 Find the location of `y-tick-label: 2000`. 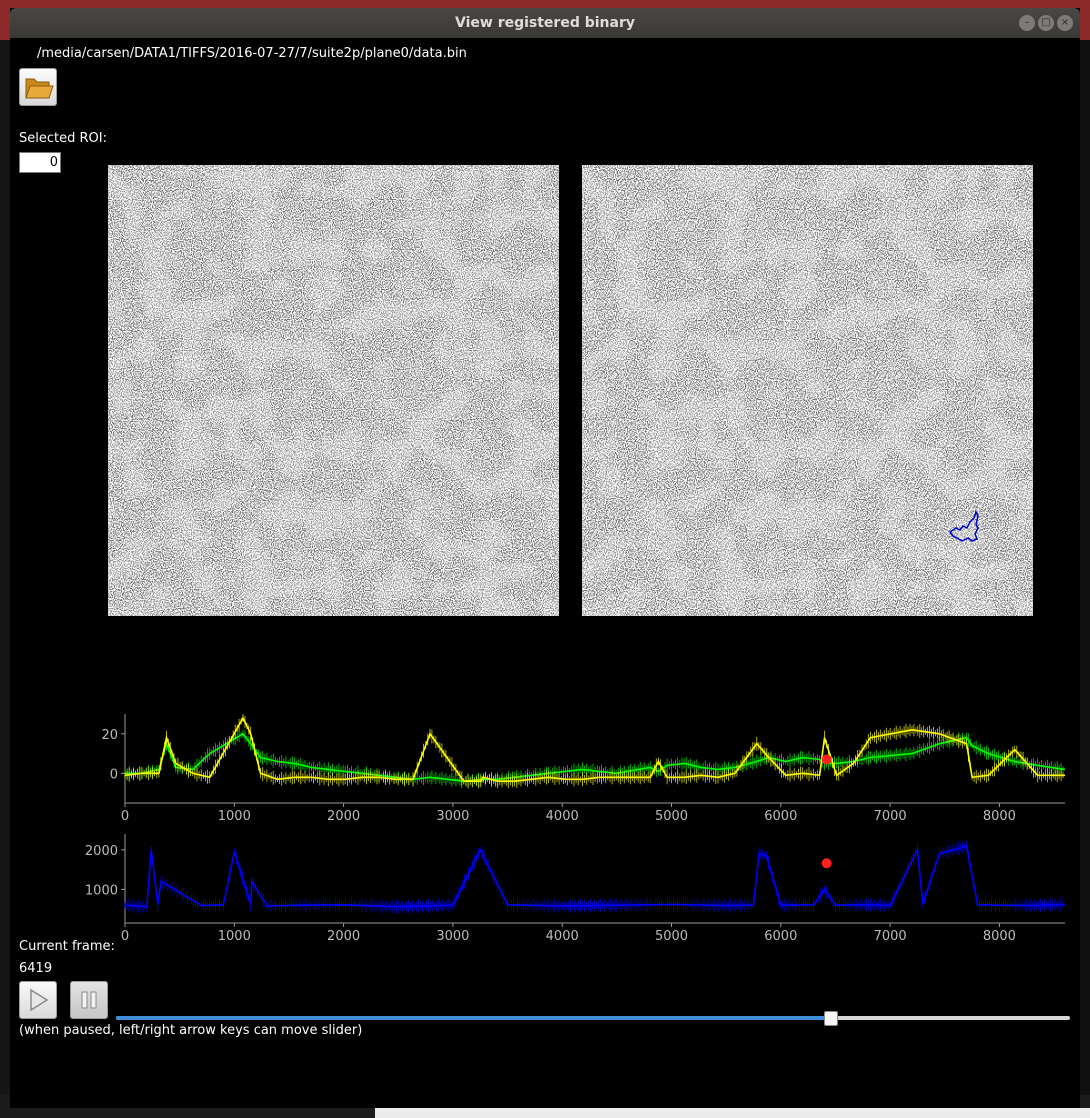

y-tick-label: 2000 is located at coordinates (101, 851).